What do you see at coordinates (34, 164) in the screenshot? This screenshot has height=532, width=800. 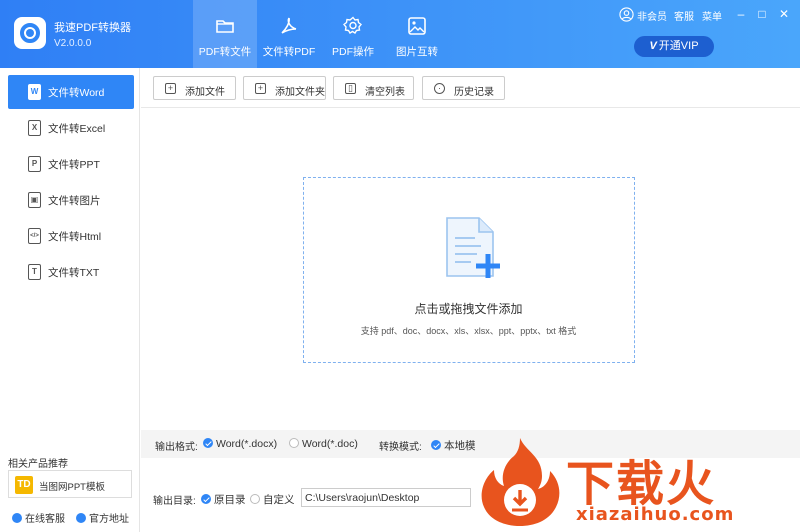 I see `ppt-icon: P` at bounding box center [34, 164].